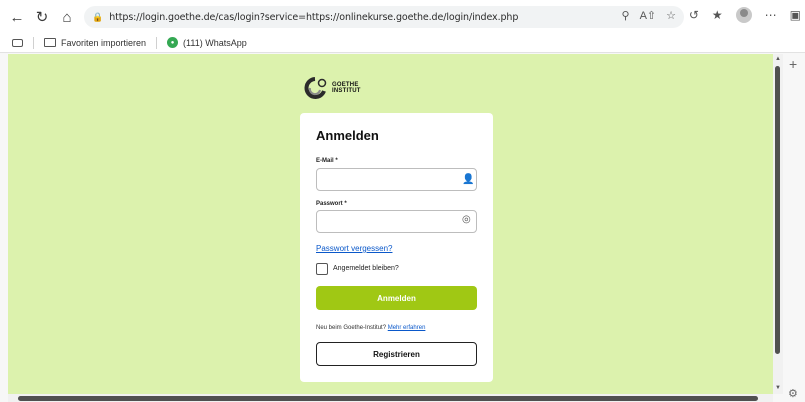 This screenshot has width=805, height=402. What do you see at coordinates (173, 42) in the screenshot?
I see `whatsapp-icon: ●` at bounding box center [173, 42].